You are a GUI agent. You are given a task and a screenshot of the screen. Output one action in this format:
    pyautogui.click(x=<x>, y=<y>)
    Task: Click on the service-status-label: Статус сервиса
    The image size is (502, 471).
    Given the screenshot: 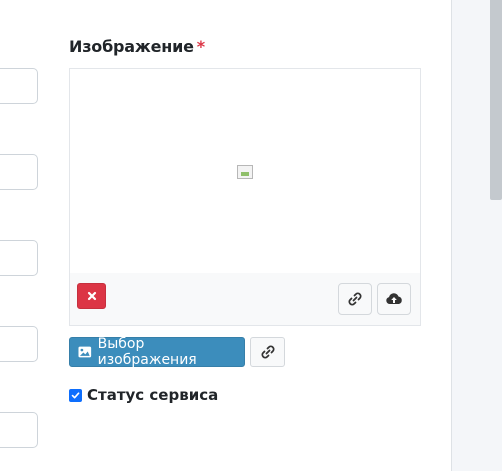 What is the action you would take?
    pyautogui.click(x=153, y=395)
    